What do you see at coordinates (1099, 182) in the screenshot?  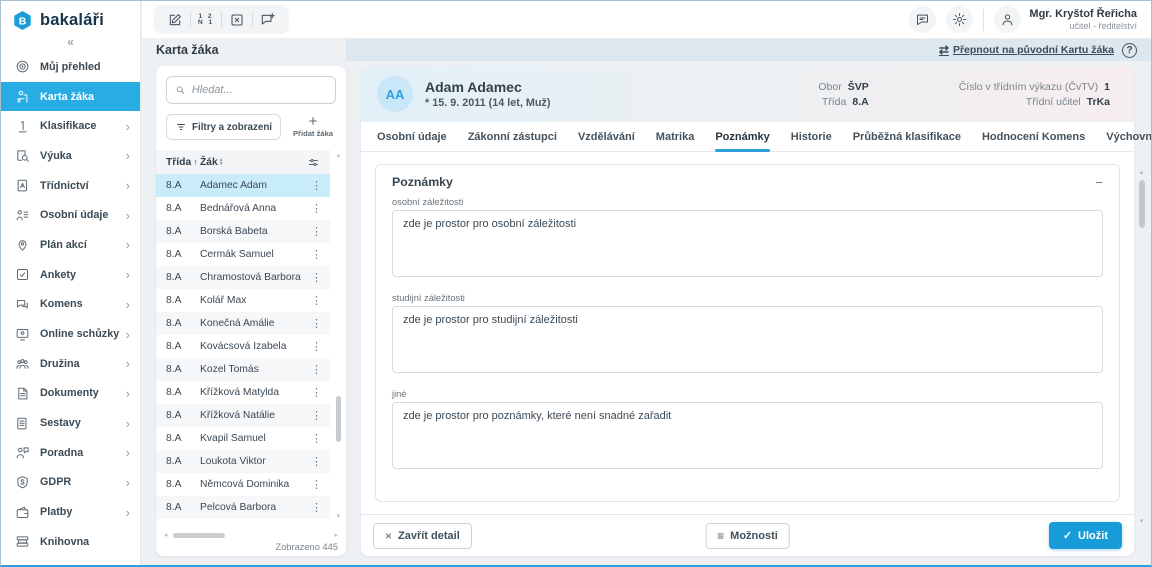 I see `collapse-minus-icon: −` at bounding box center [1099, 182].